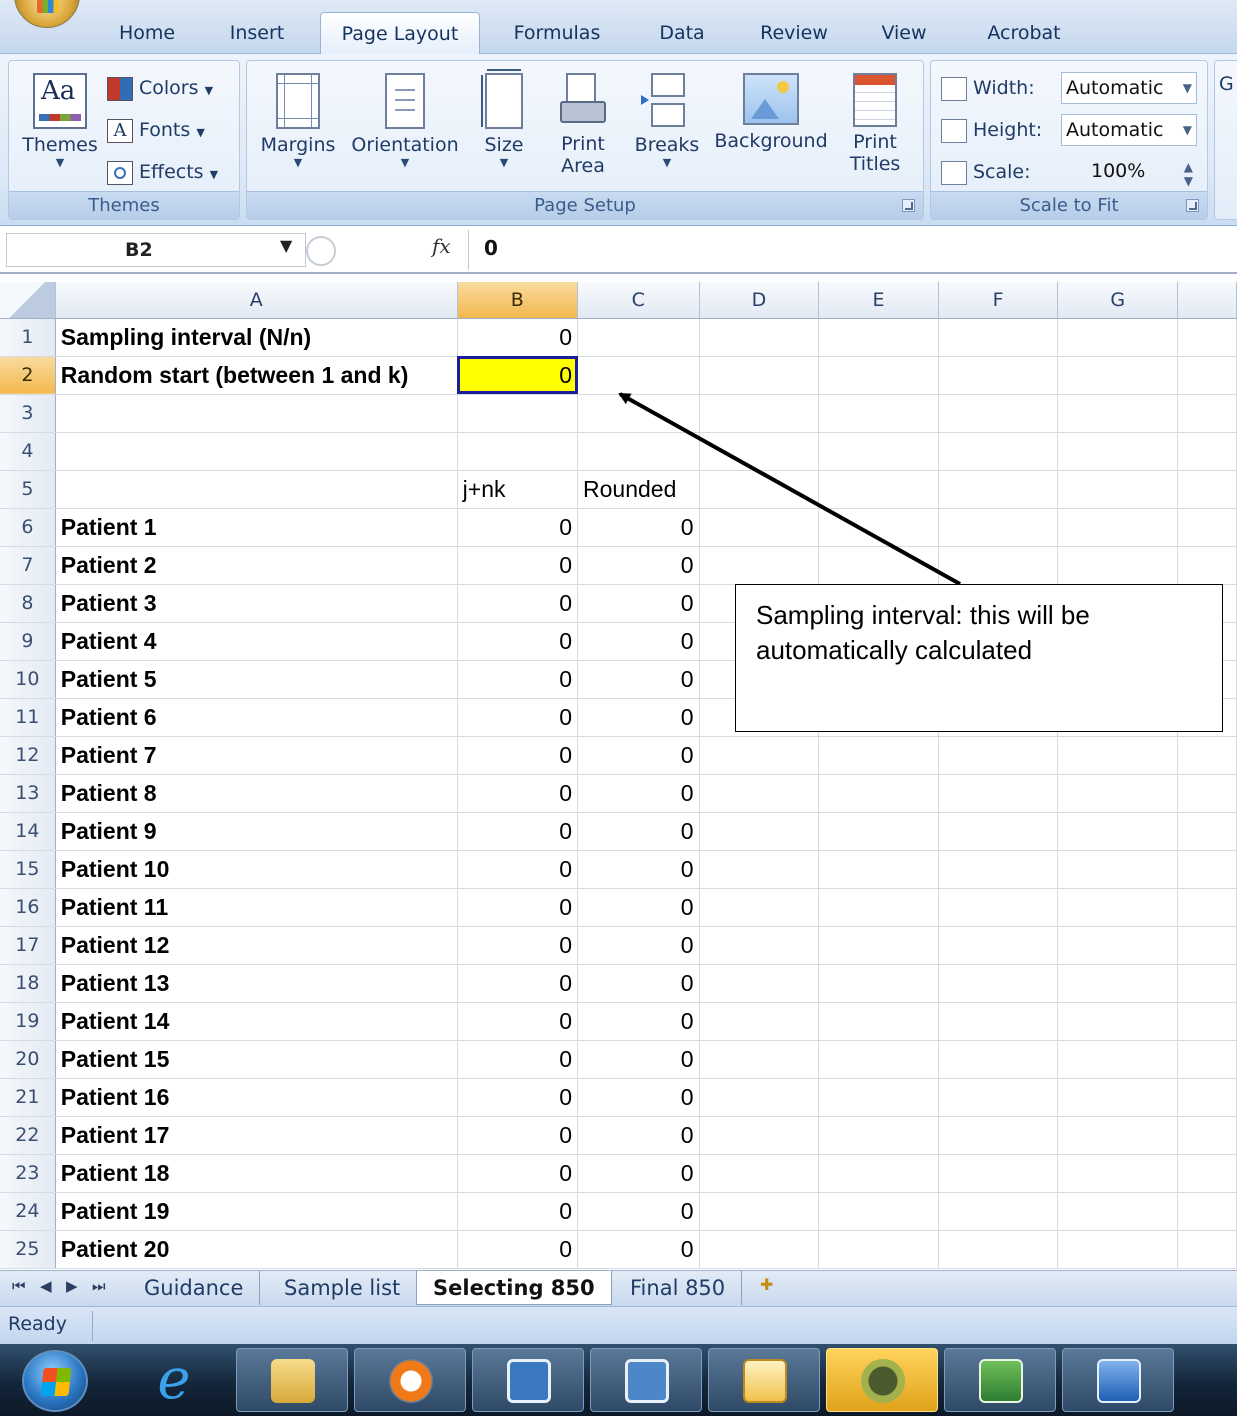 The width and height of the screenshot is (1237, 1416). I want to click on row-header: 12, so click(28, 755).